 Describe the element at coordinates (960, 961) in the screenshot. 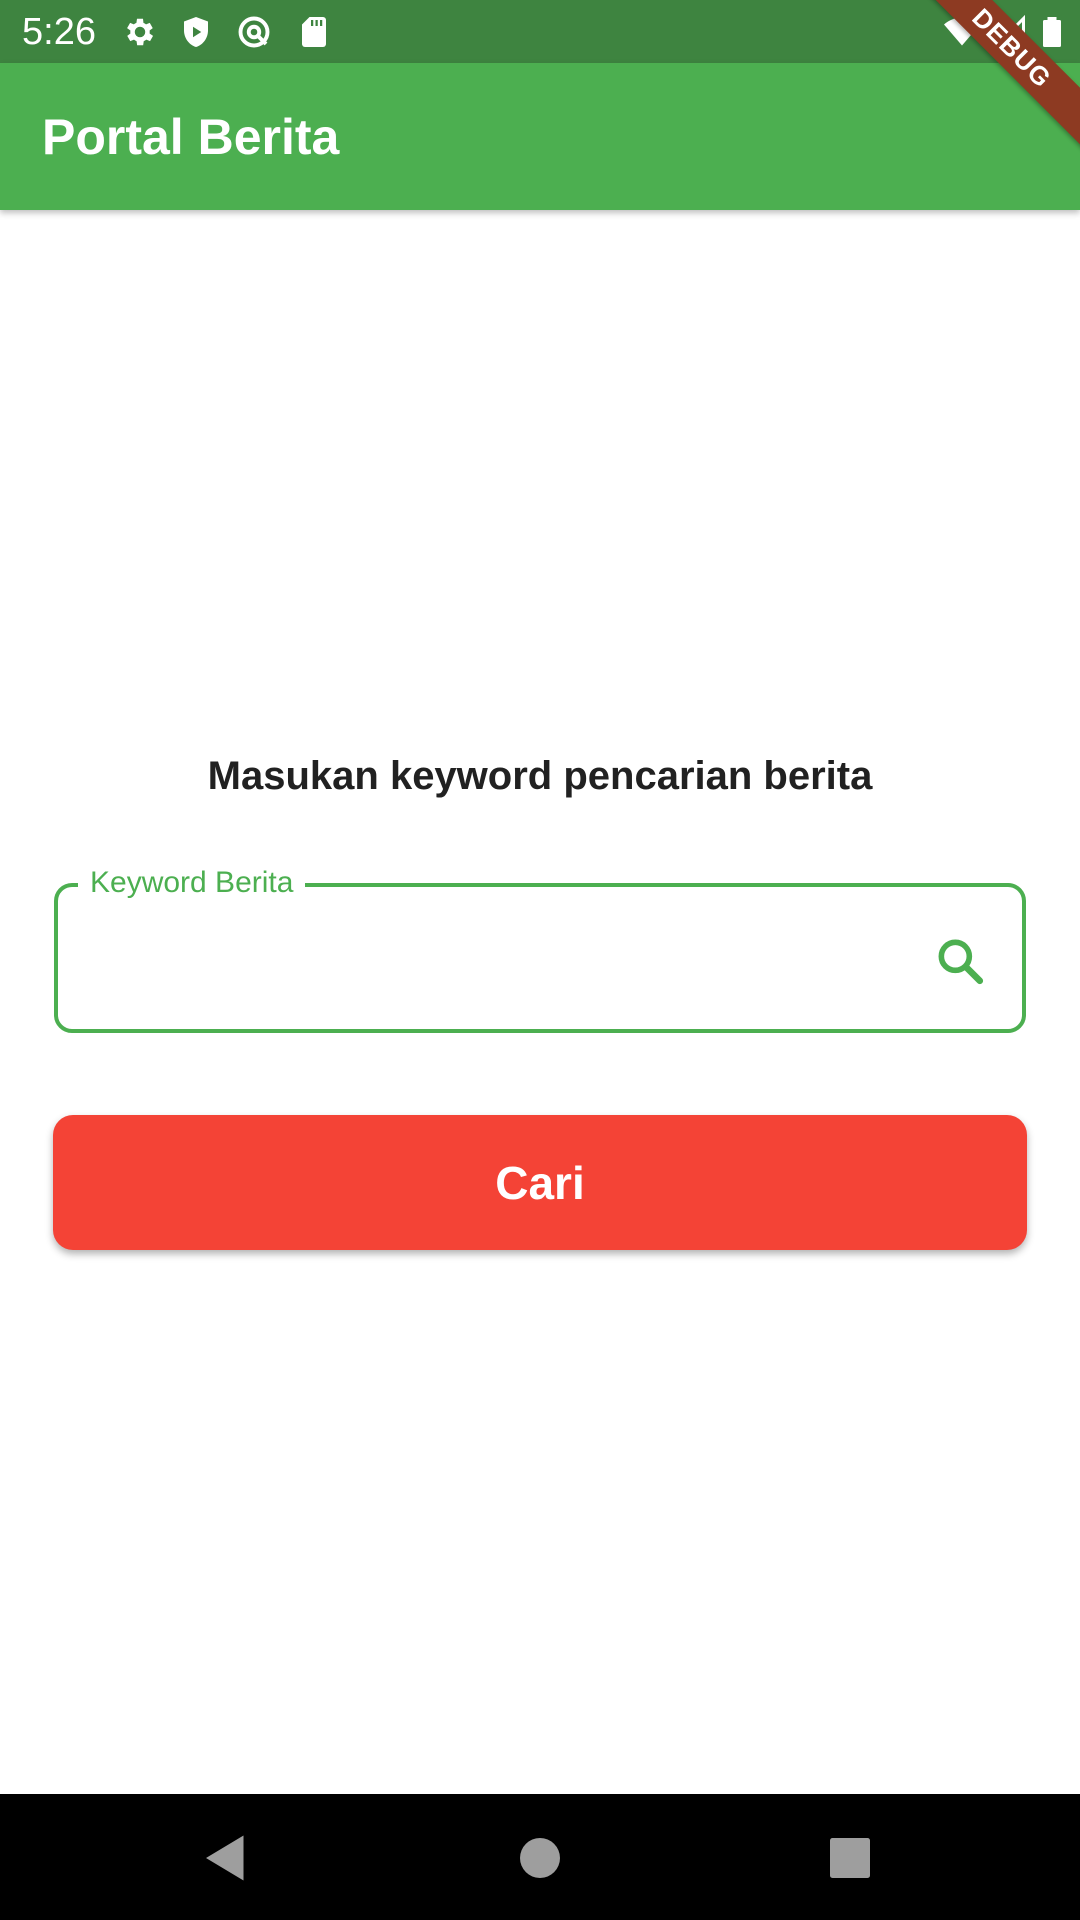

I see `search-icon` at that location.